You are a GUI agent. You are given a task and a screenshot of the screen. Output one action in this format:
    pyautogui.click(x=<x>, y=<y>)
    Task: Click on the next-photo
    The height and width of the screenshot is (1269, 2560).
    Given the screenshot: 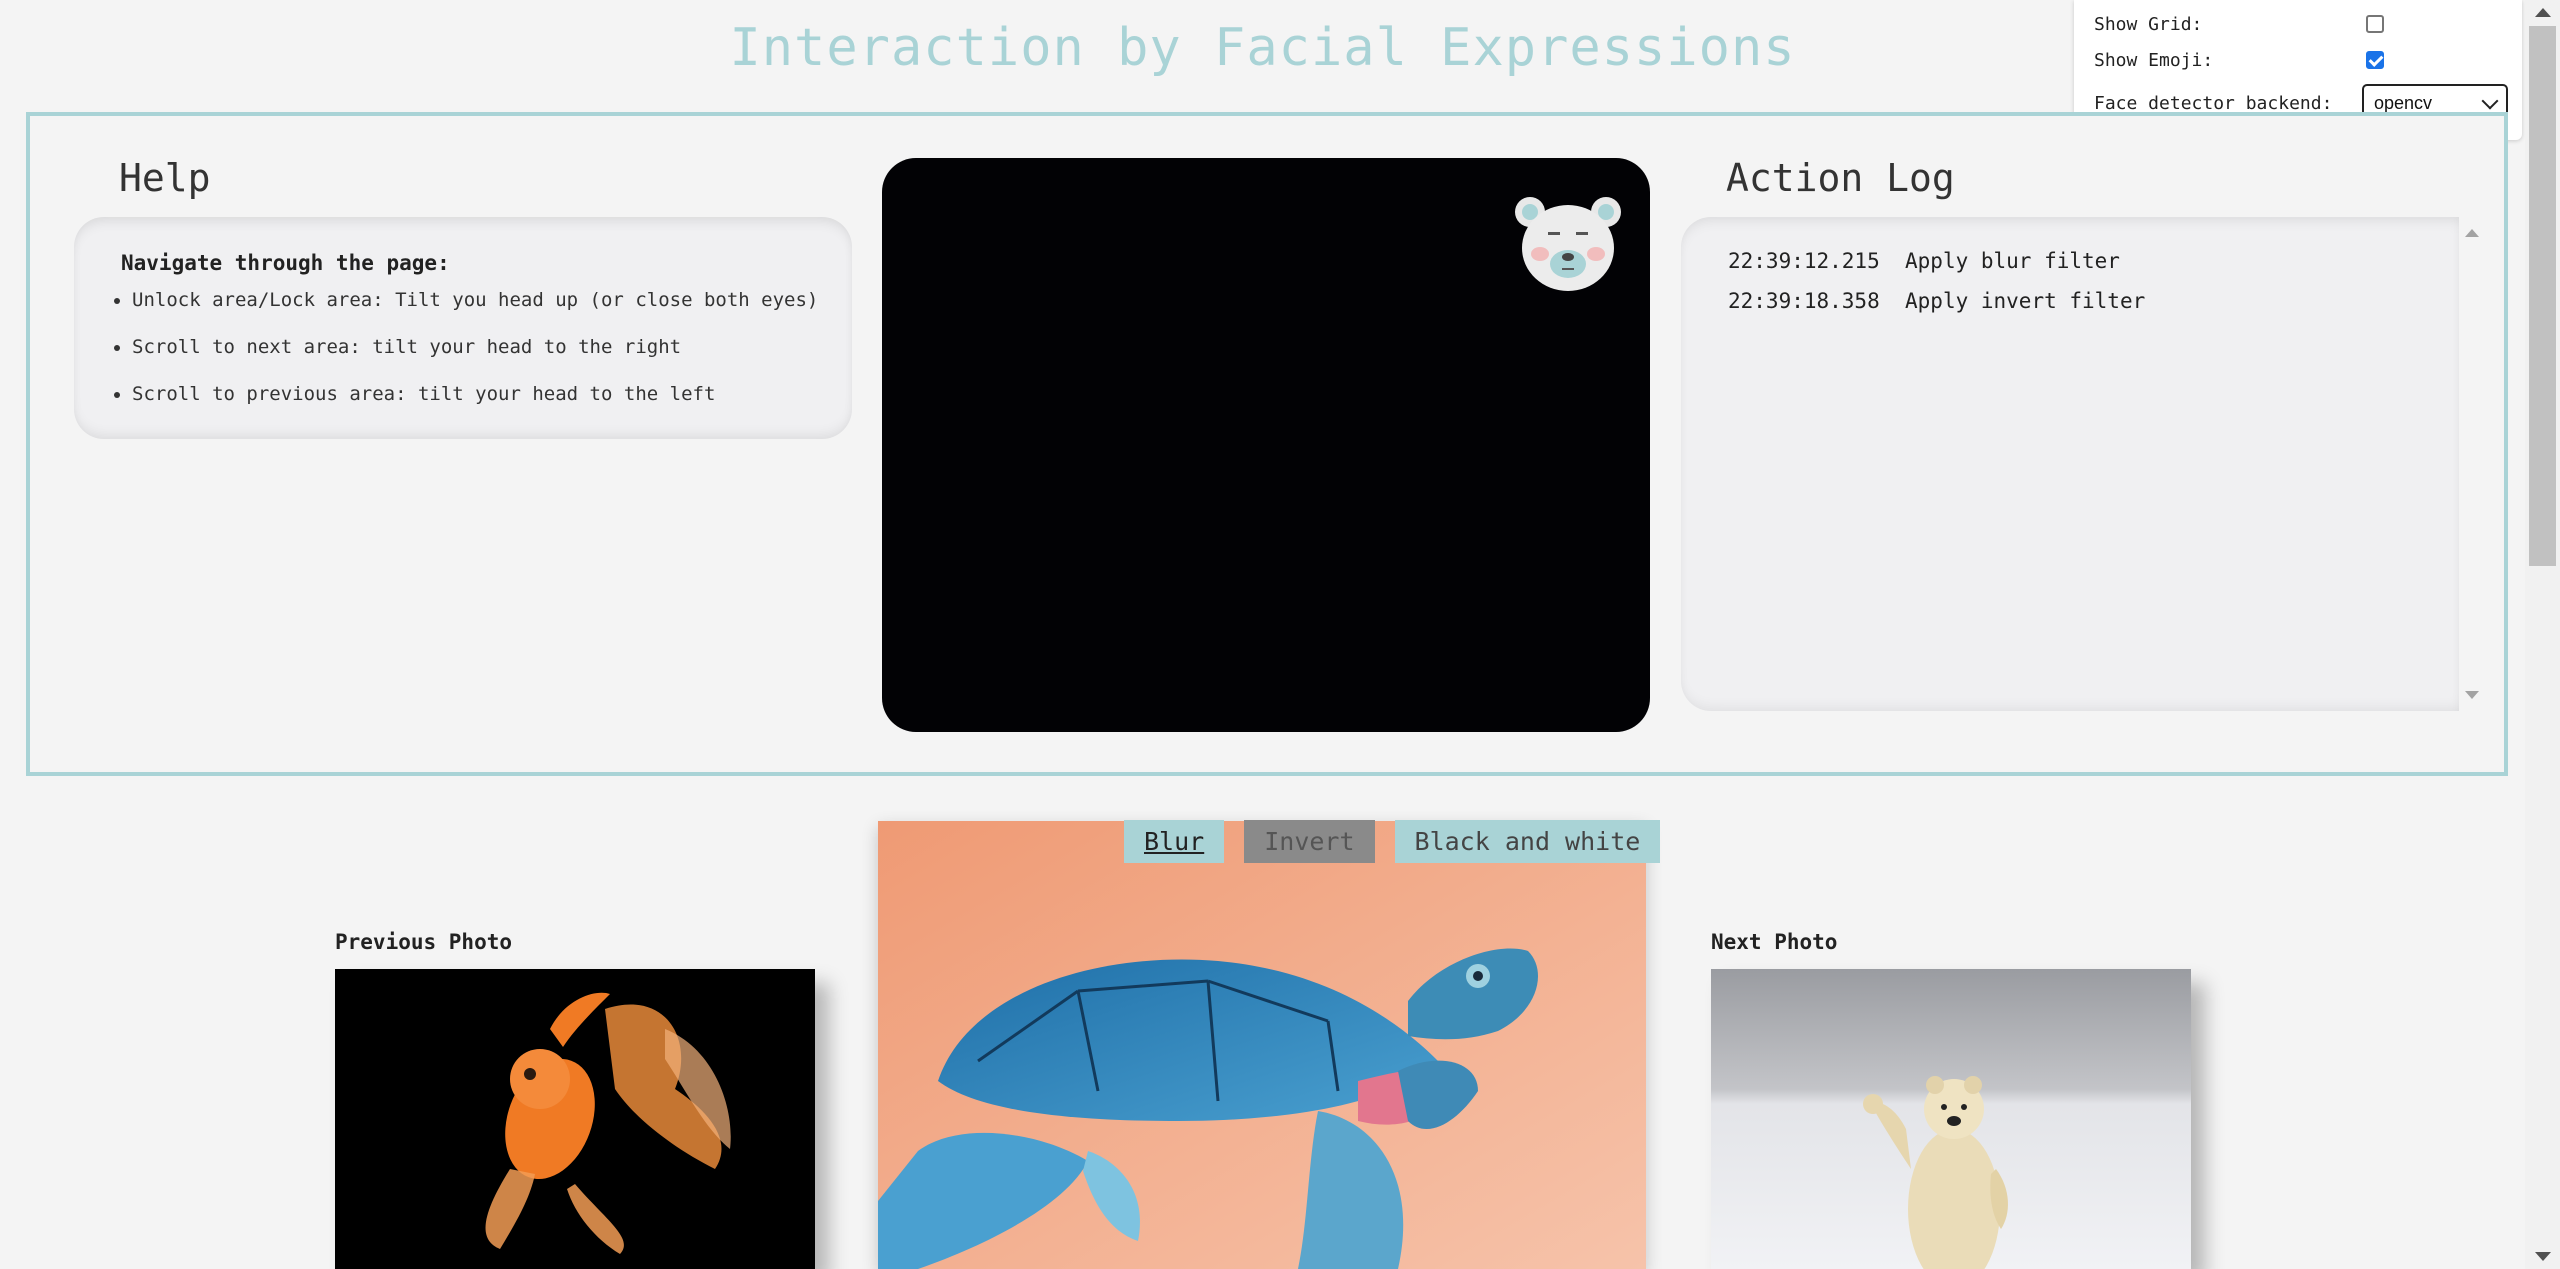 What is the action you would take?
    pyautogui.click(x=1951, y=1119)
    